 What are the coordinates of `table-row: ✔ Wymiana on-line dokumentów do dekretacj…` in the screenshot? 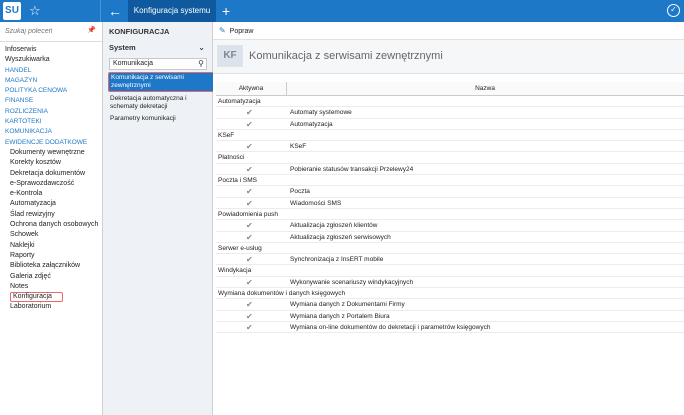 It's located at (450, 328).